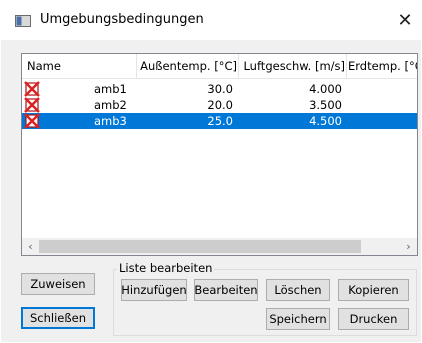 Image resolution: width=422 pixels, height=343 pixels. Describe the element at coordinates (226, 290) in the screenshot. I see `edit-button: Bearbeiten` at that location.